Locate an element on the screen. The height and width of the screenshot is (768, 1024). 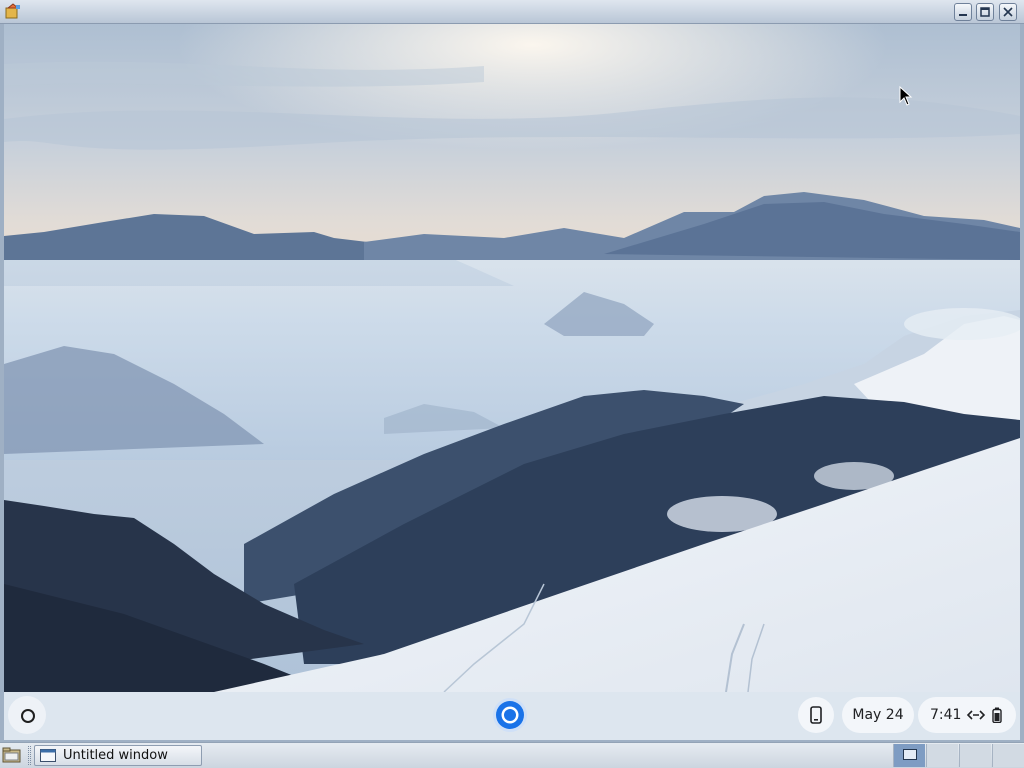
status-tray: 7:41 is located at coordinates (967, 715).